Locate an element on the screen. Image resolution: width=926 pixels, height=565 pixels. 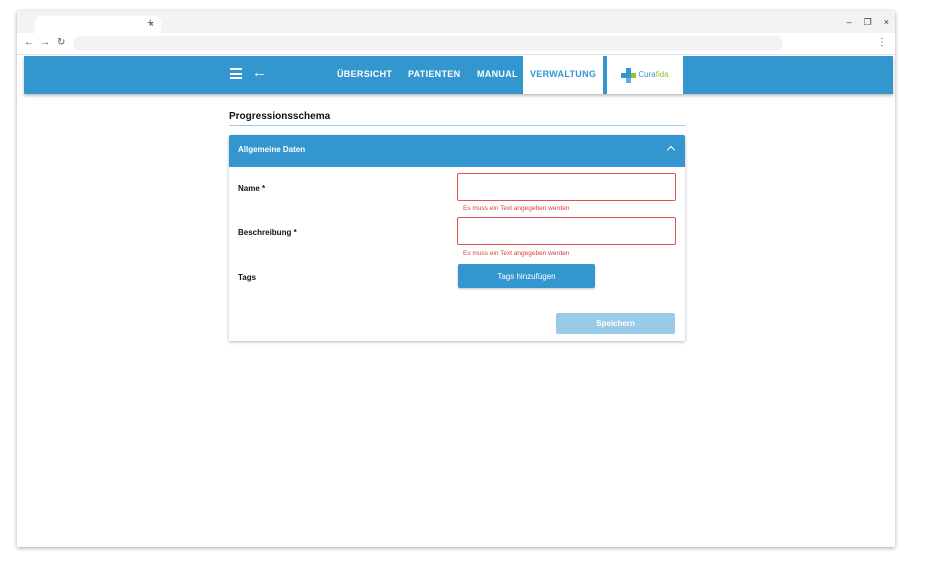
logo-wordmark: Curafida is located at coordinates (653, 74).